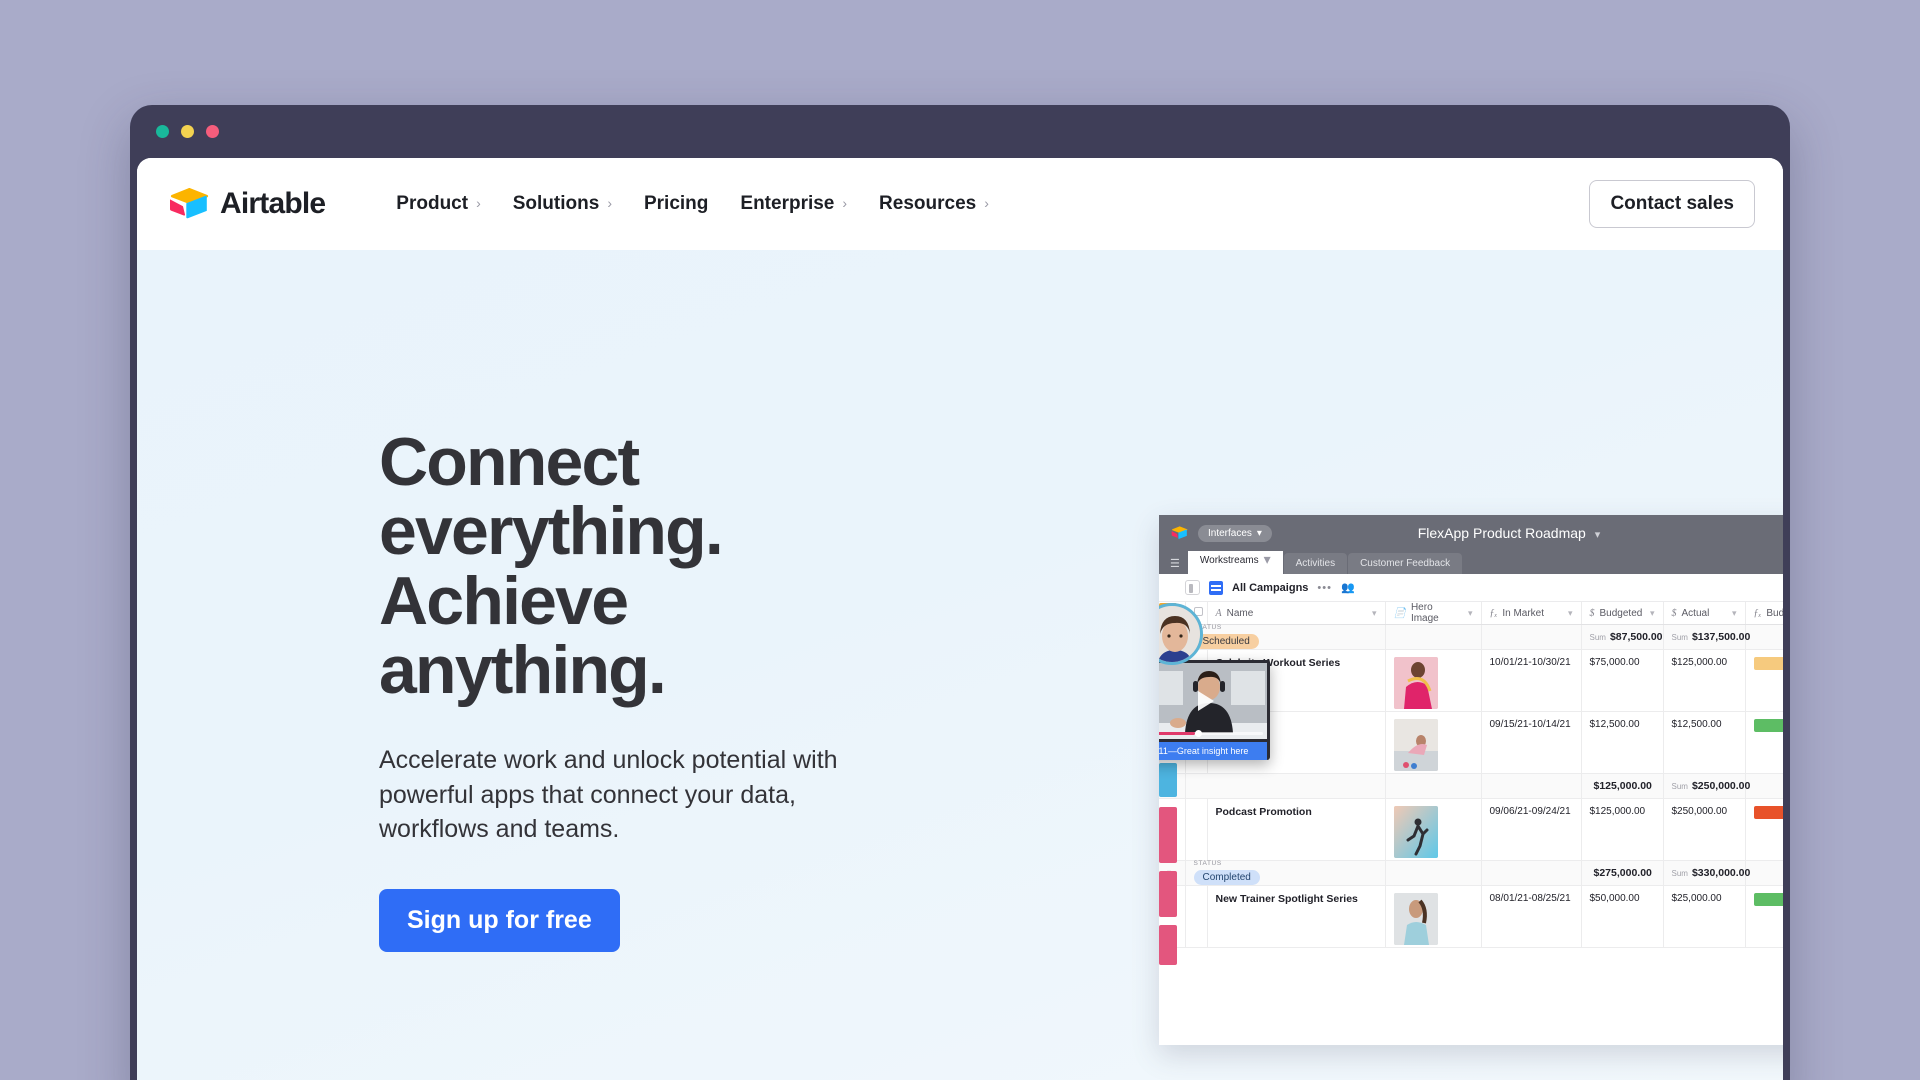 The width and height of the screenshot is (1920, 1080). Describe the element at coordinates (1704, 613) in the screenshot. I see `column-header-actual: $ Actual ▾` at that location.